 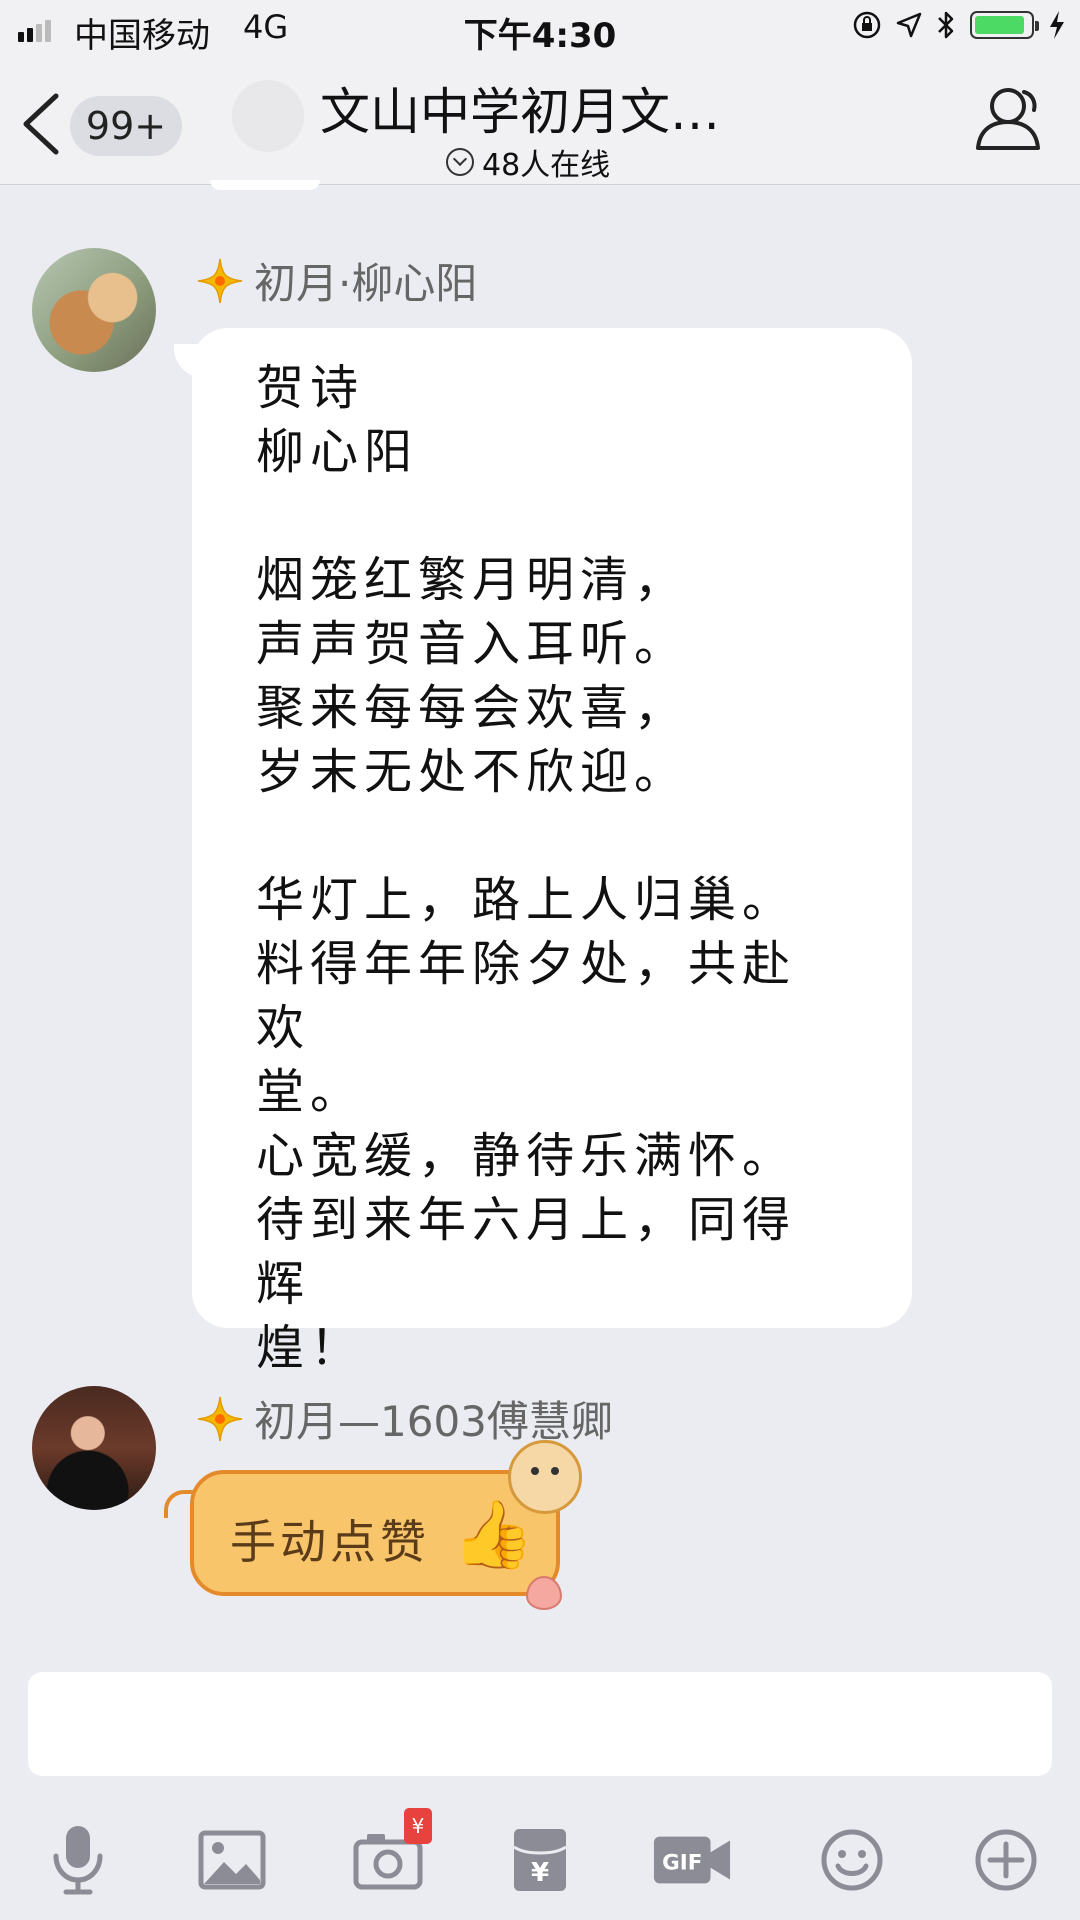 I want to click on message-input, so click(x=540, y=1724).